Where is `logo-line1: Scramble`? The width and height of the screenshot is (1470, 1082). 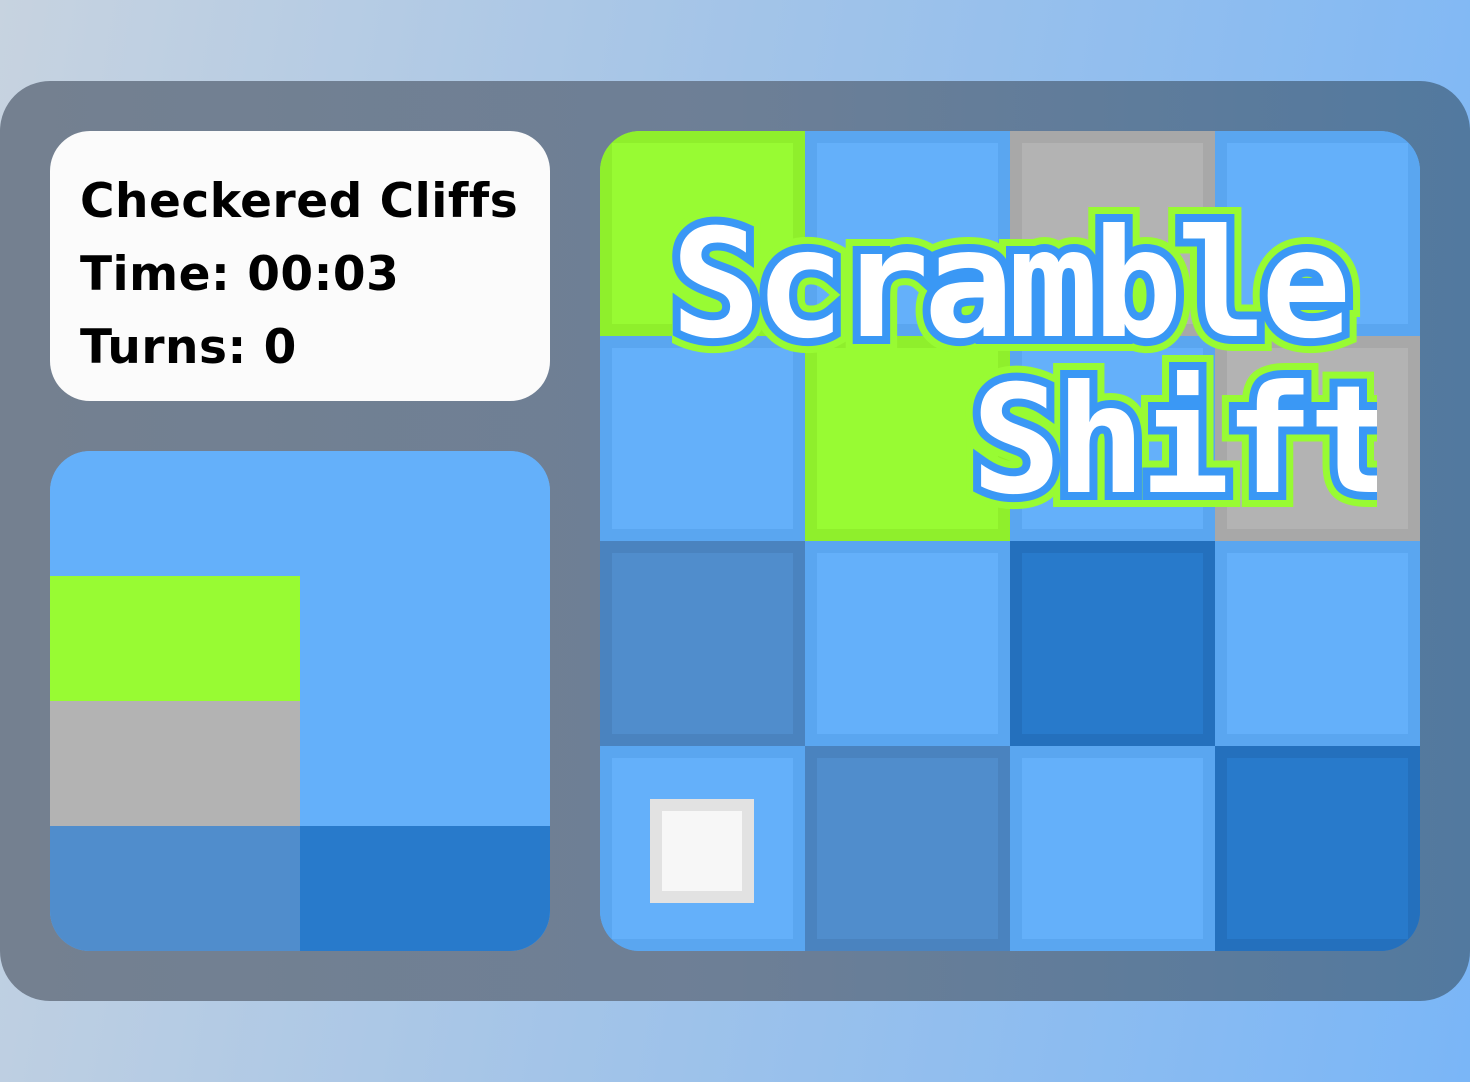
logo-line1: Scramble is located at coordinates (1009, 285).